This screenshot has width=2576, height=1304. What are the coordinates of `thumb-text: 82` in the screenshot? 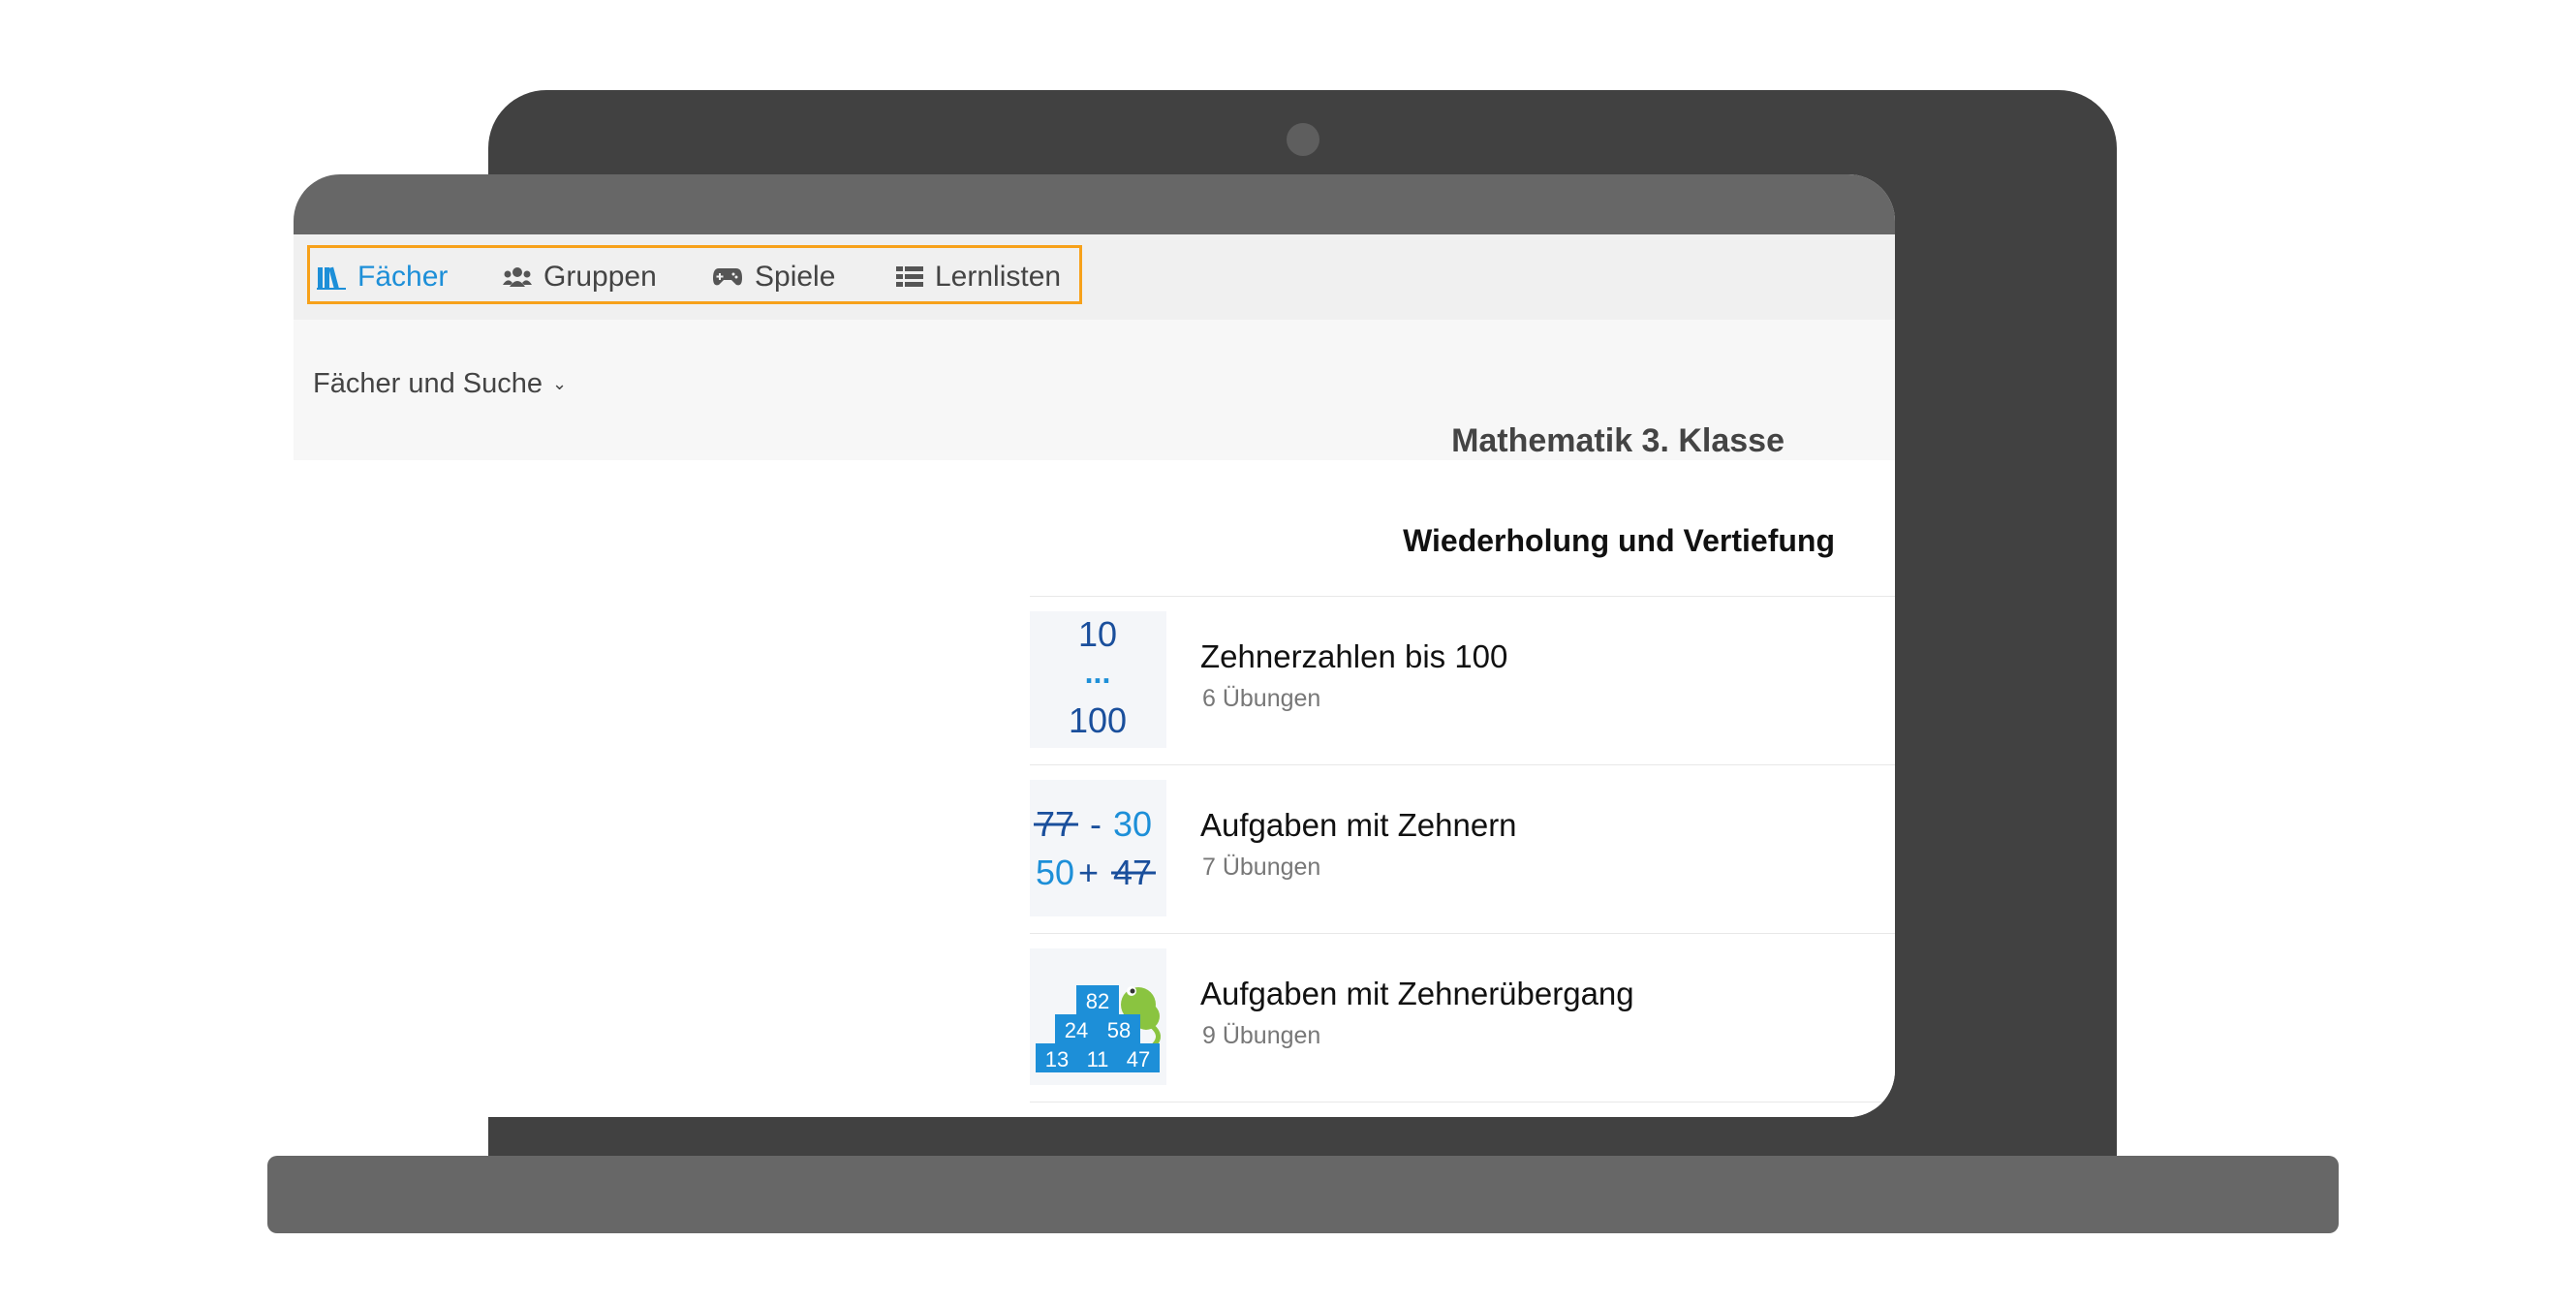 It's located at (1097, 1001).